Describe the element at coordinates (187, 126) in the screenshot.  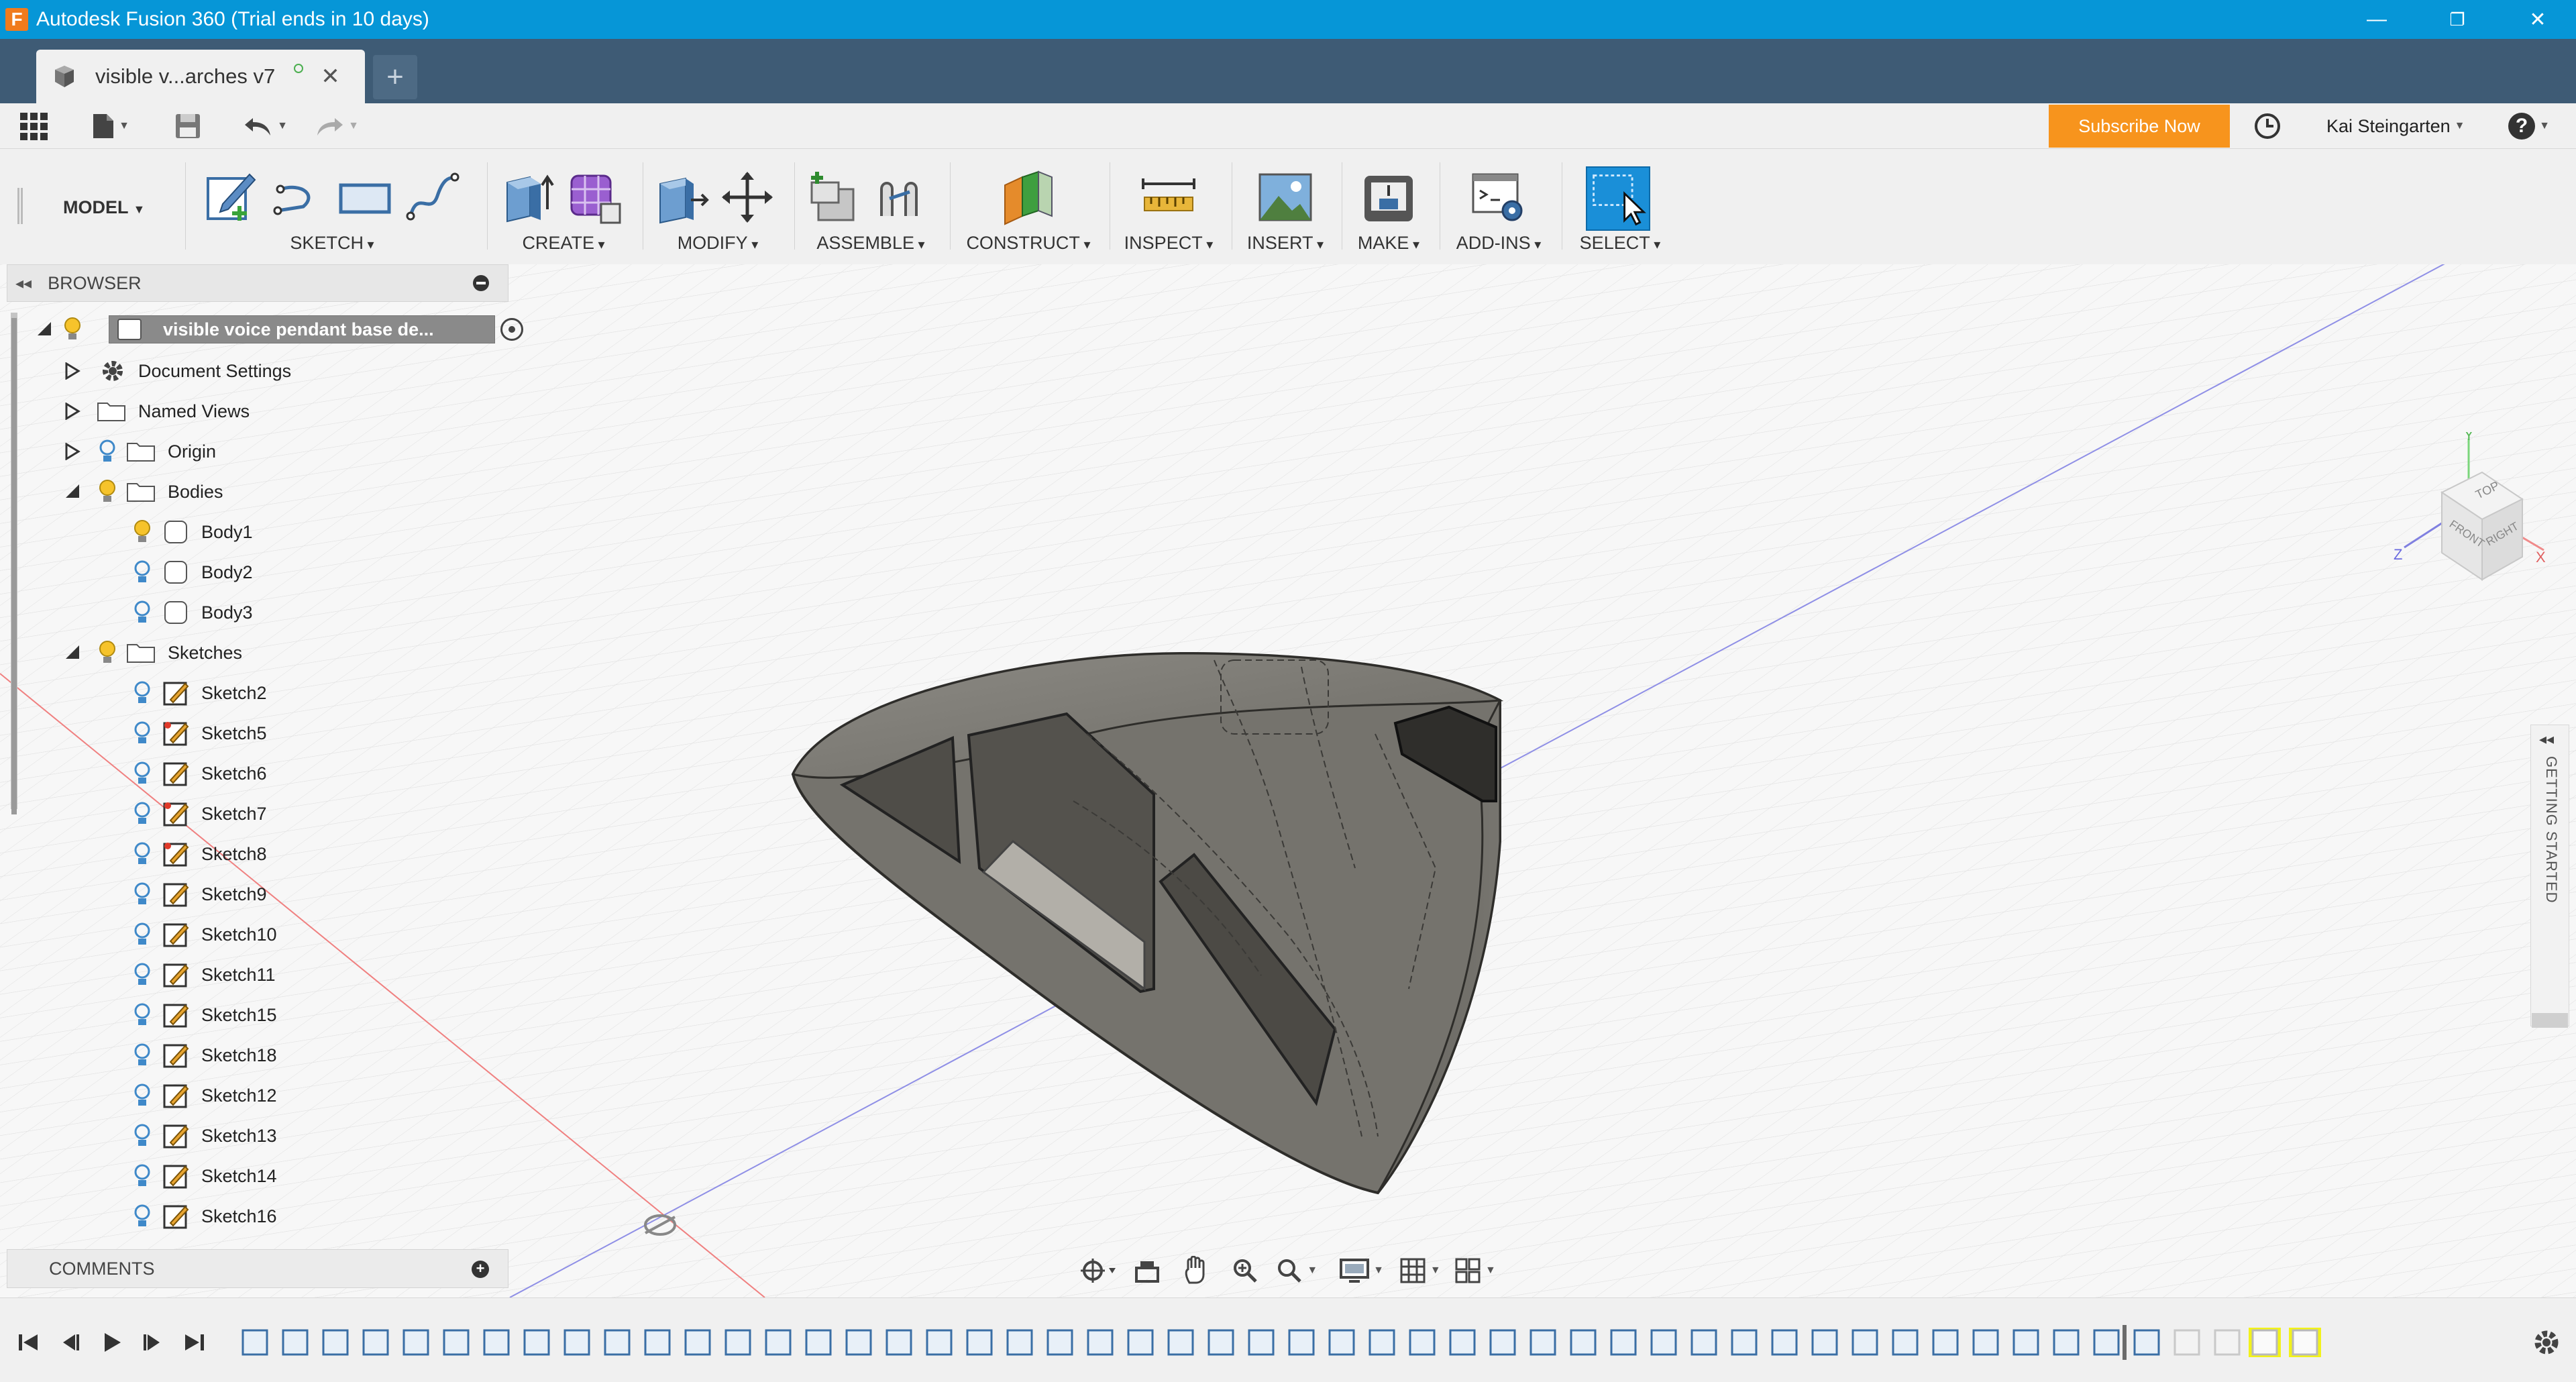
I see `save-button` at that location.